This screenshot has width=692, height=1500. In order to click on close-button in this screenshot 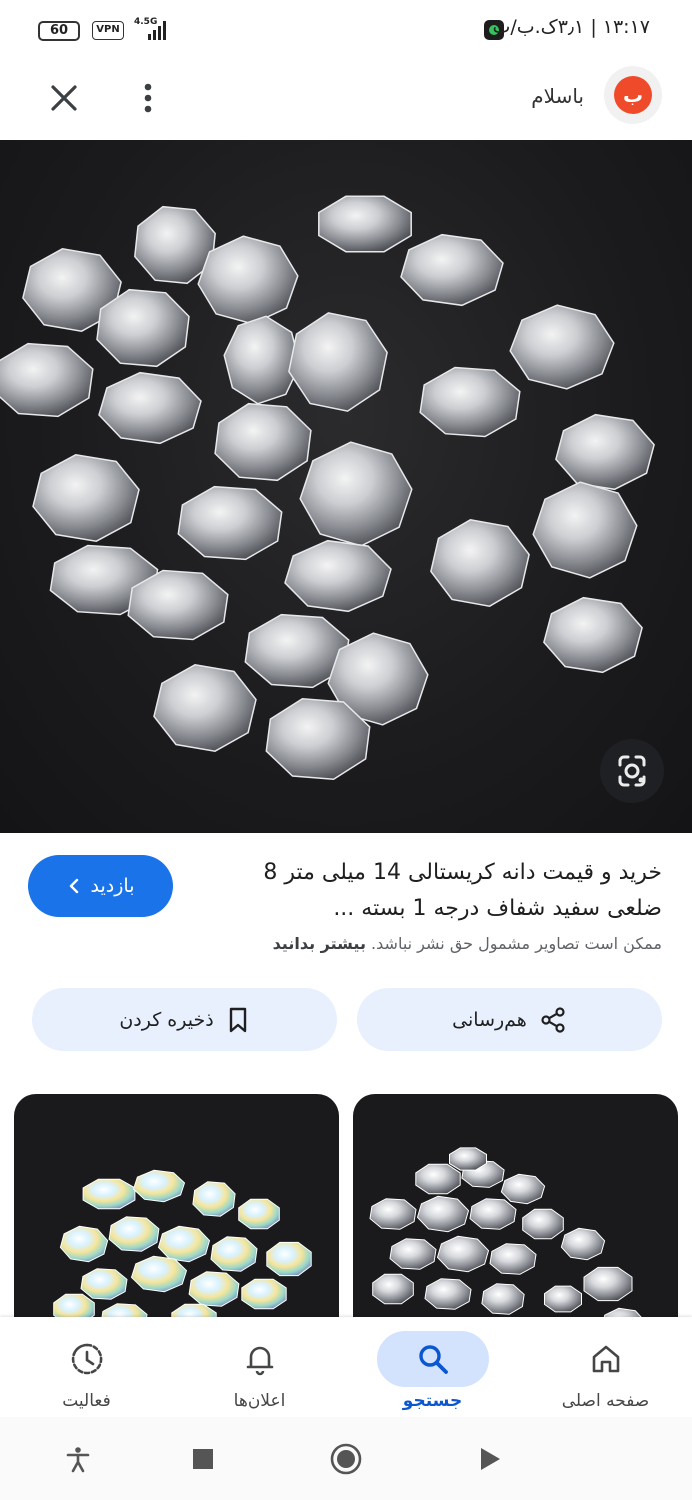, I will do `click(64, 98)`.